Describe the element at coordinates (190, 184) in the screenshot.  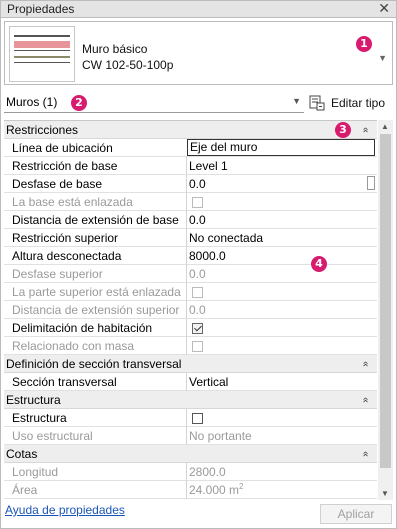
I see `prop-row: Desfase de base 0.0` at that location.